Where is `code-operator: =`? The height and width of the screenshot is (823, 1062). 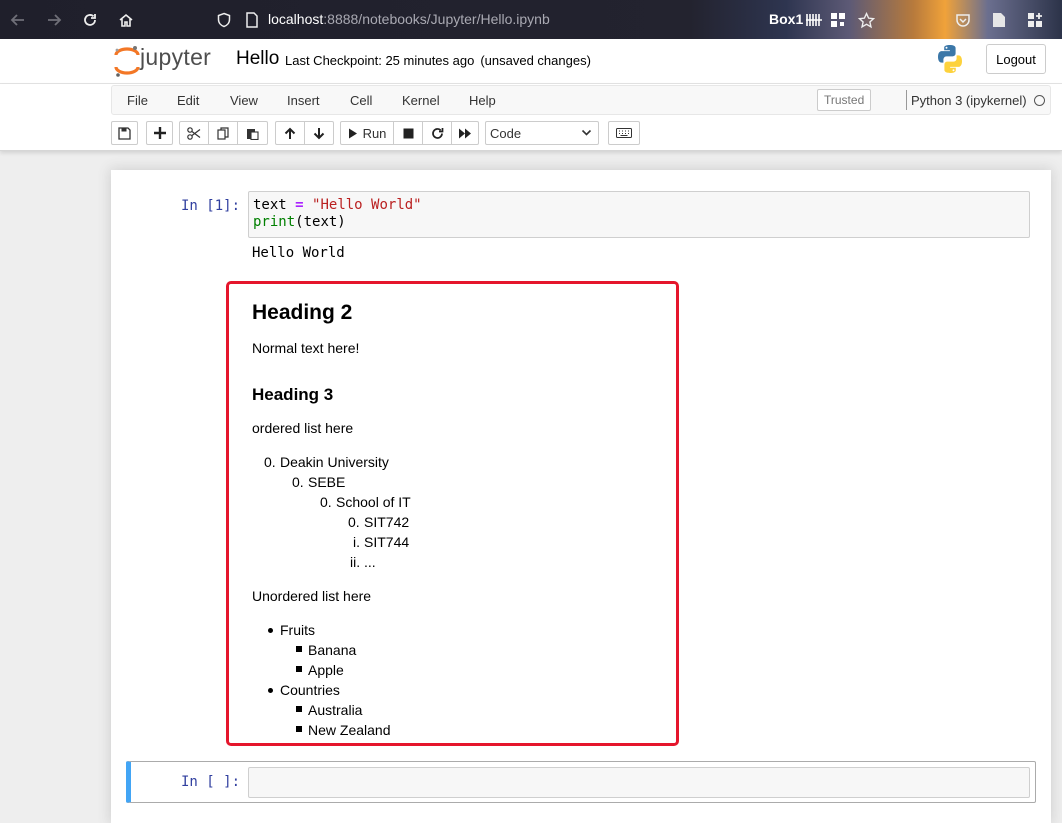
code-operator: = is located at coordinates (299, 205).